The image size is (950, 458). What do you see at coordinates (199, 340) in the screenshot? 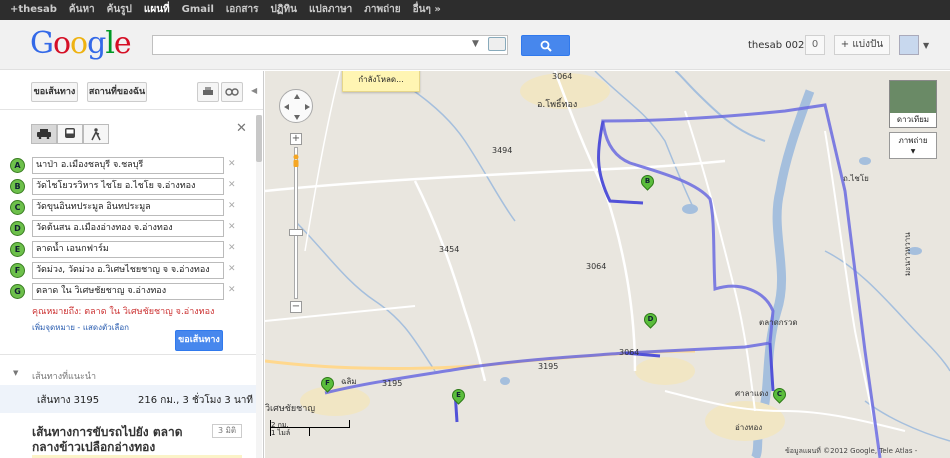
I see `get-directions-button: ขอเส้นทาง` at bounding box center [199, 340].